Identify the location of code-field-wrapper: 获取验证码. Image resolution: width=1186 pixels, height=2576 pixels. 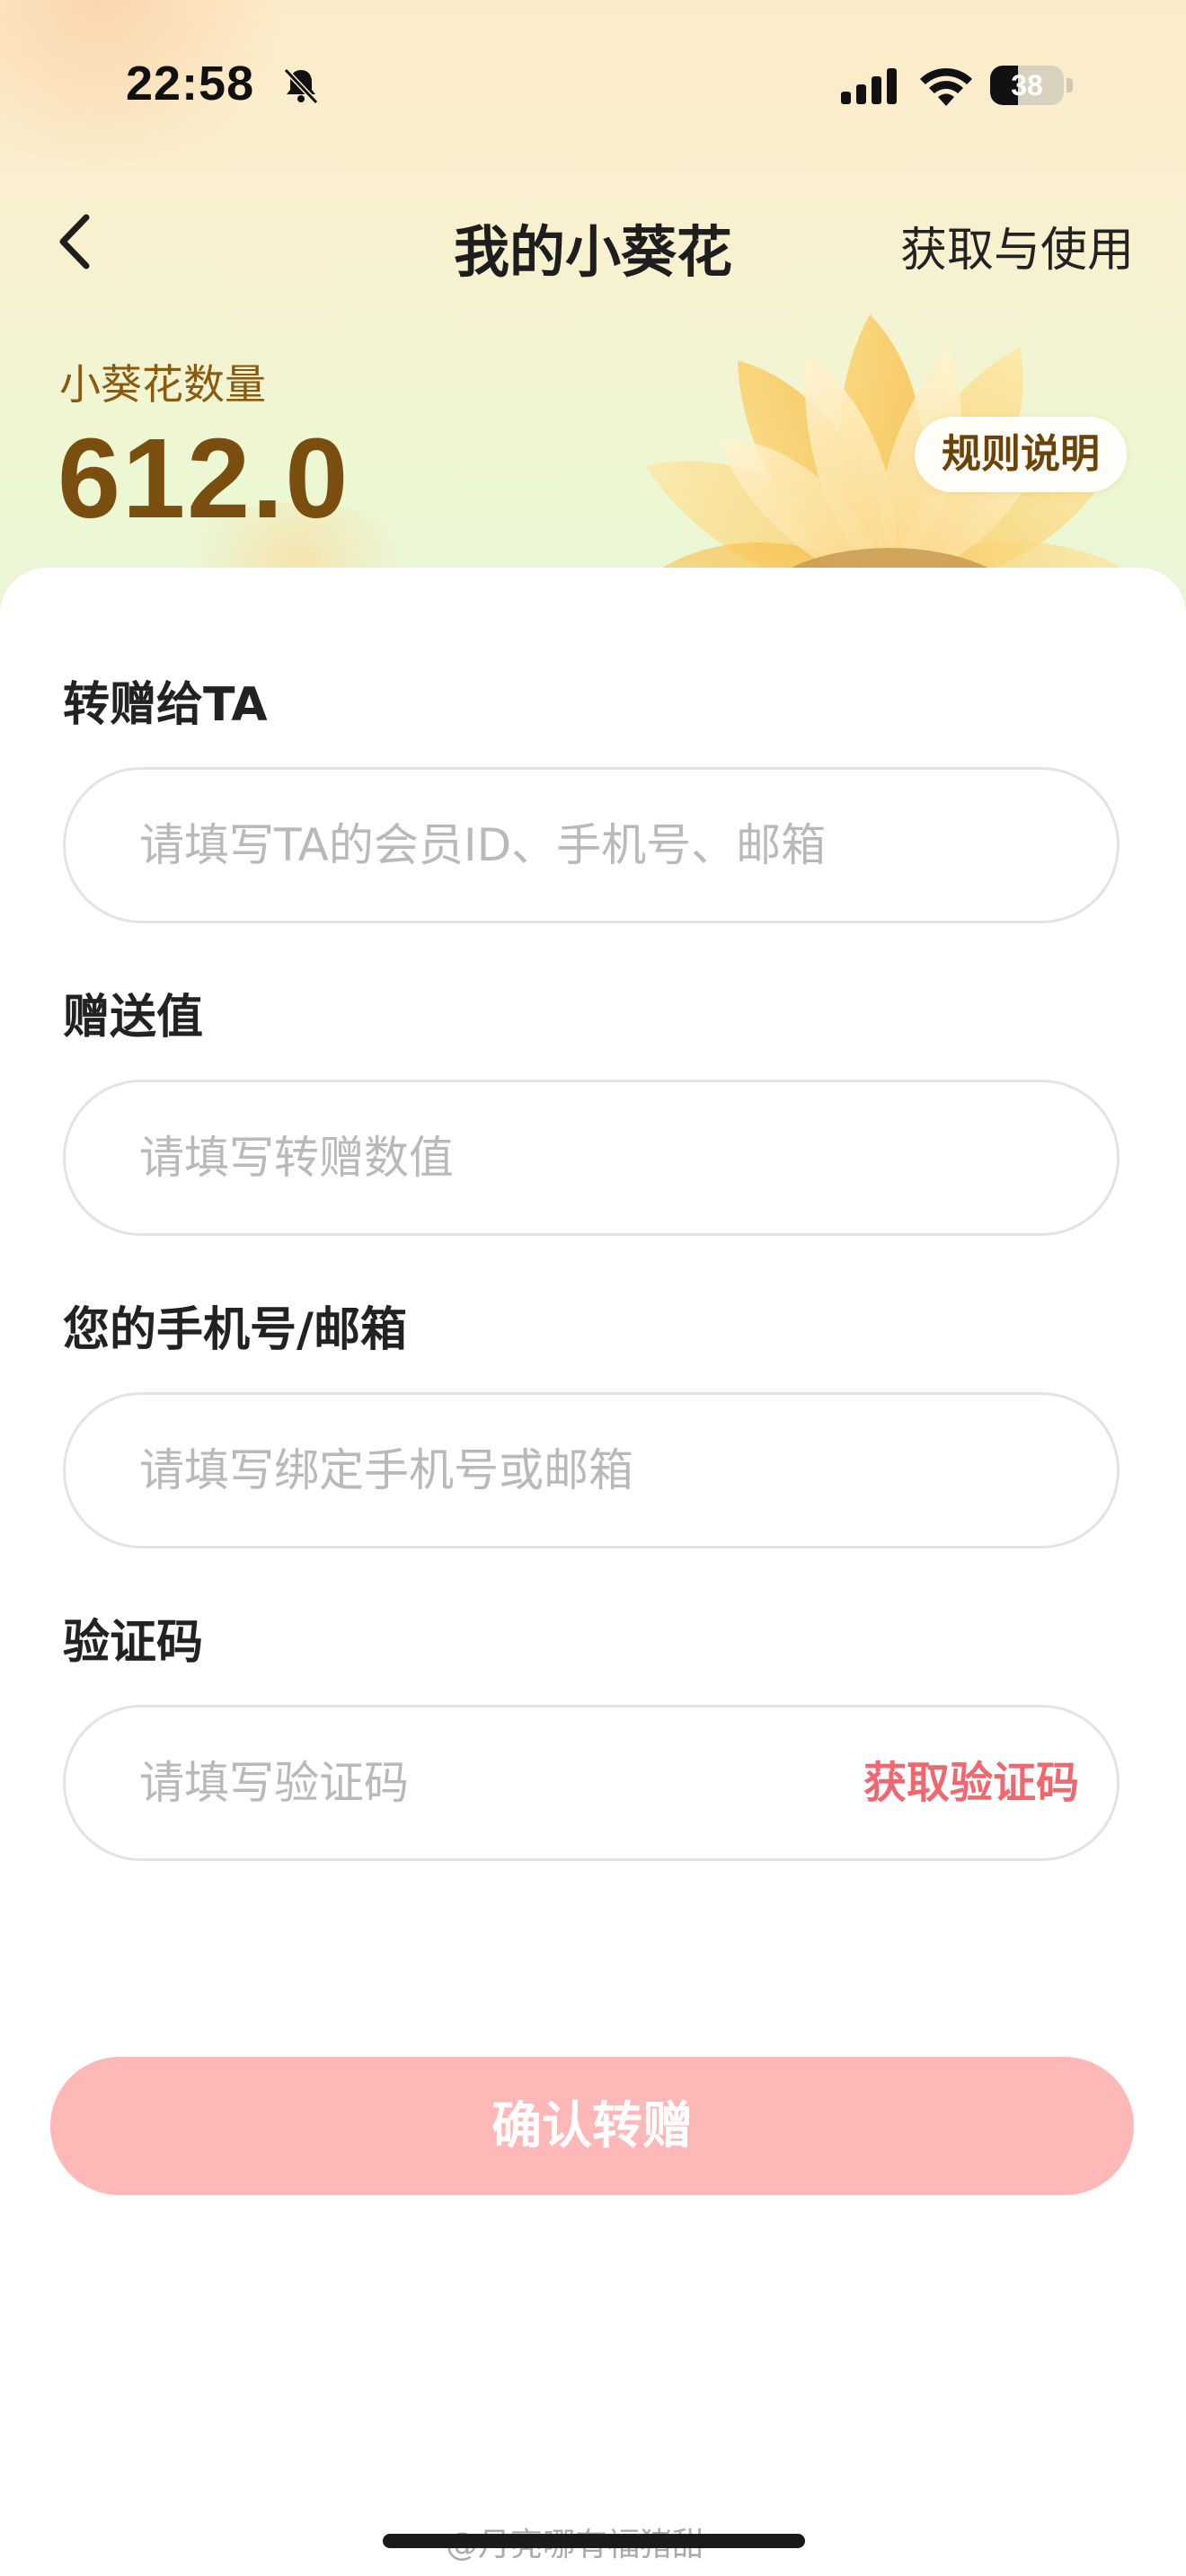
(591, 1783).